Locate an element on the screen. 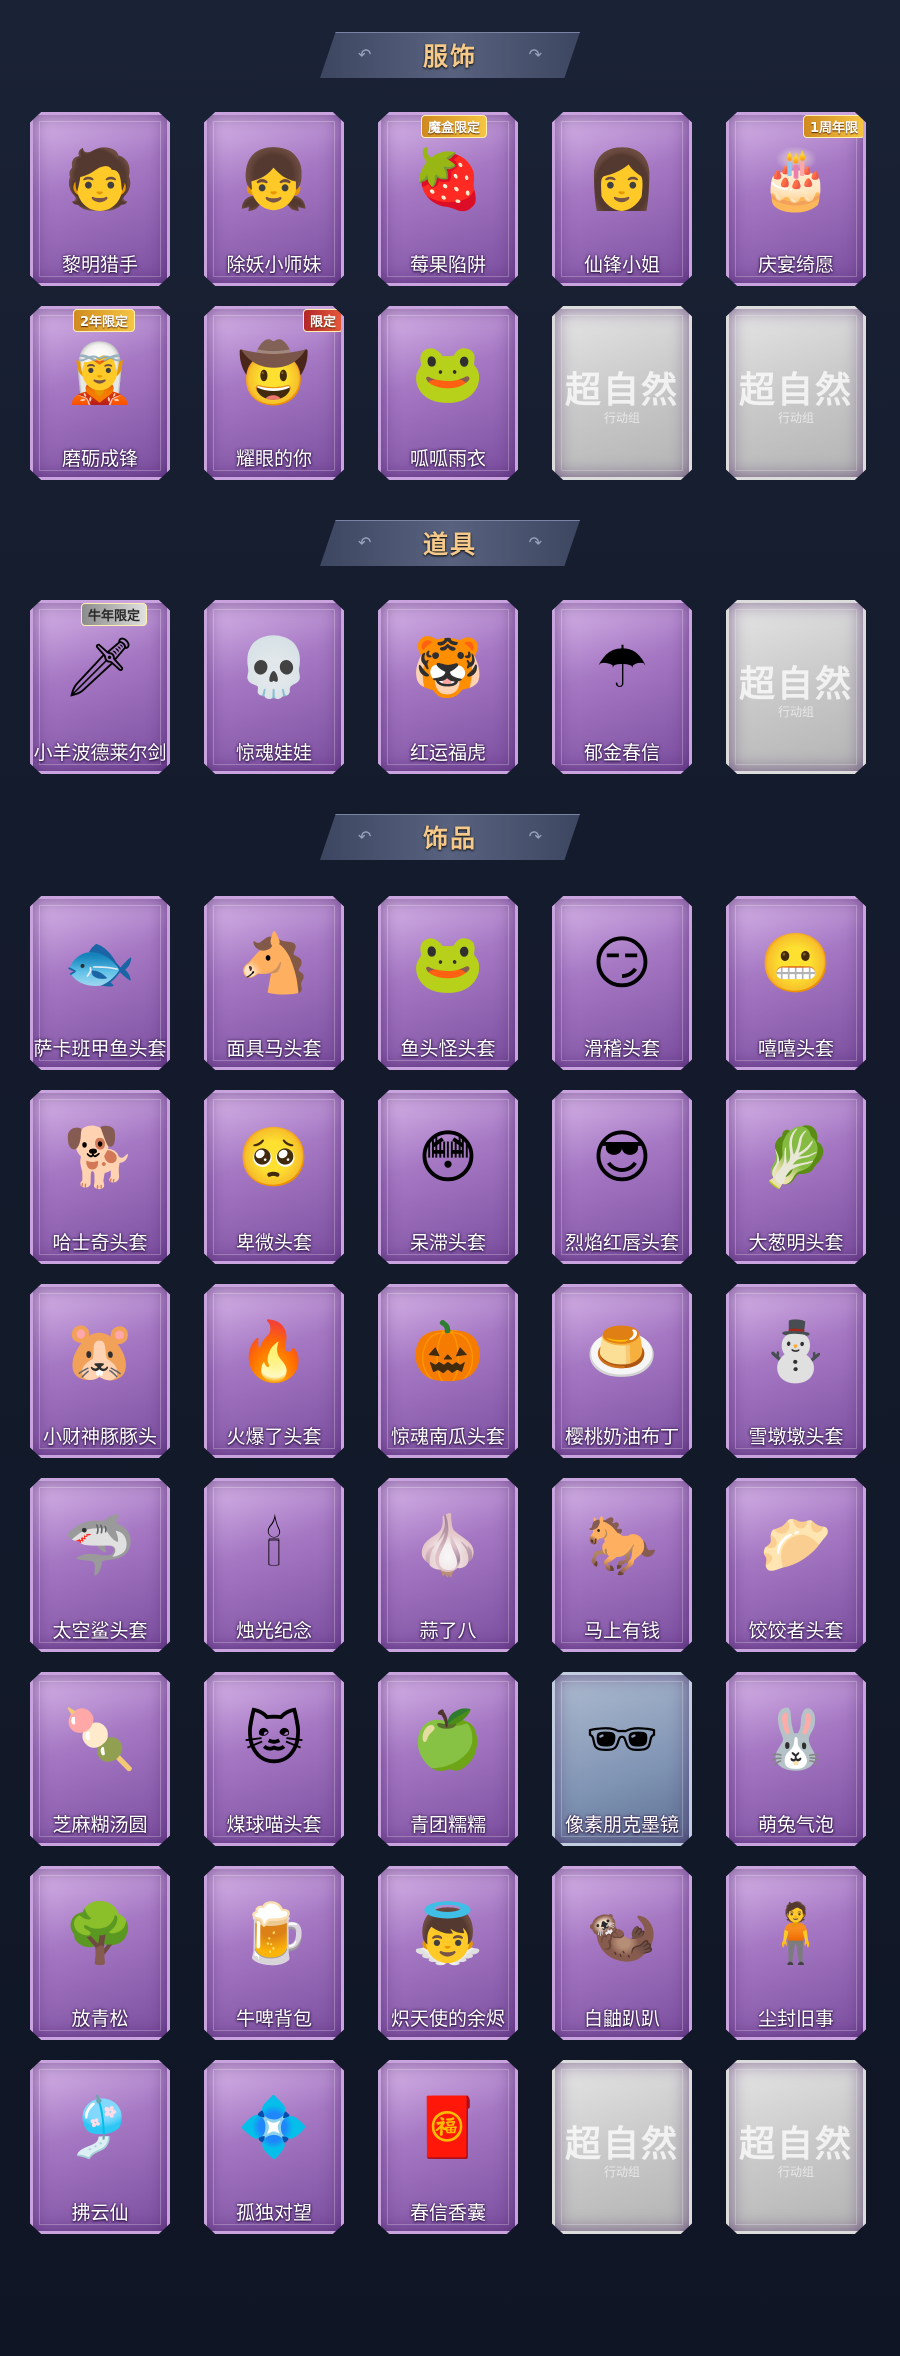 Image resolution: width=900 pixels, height=2356 pixels. item-card: 🎐 拂云仙 is located at coordinates (100, 2147).